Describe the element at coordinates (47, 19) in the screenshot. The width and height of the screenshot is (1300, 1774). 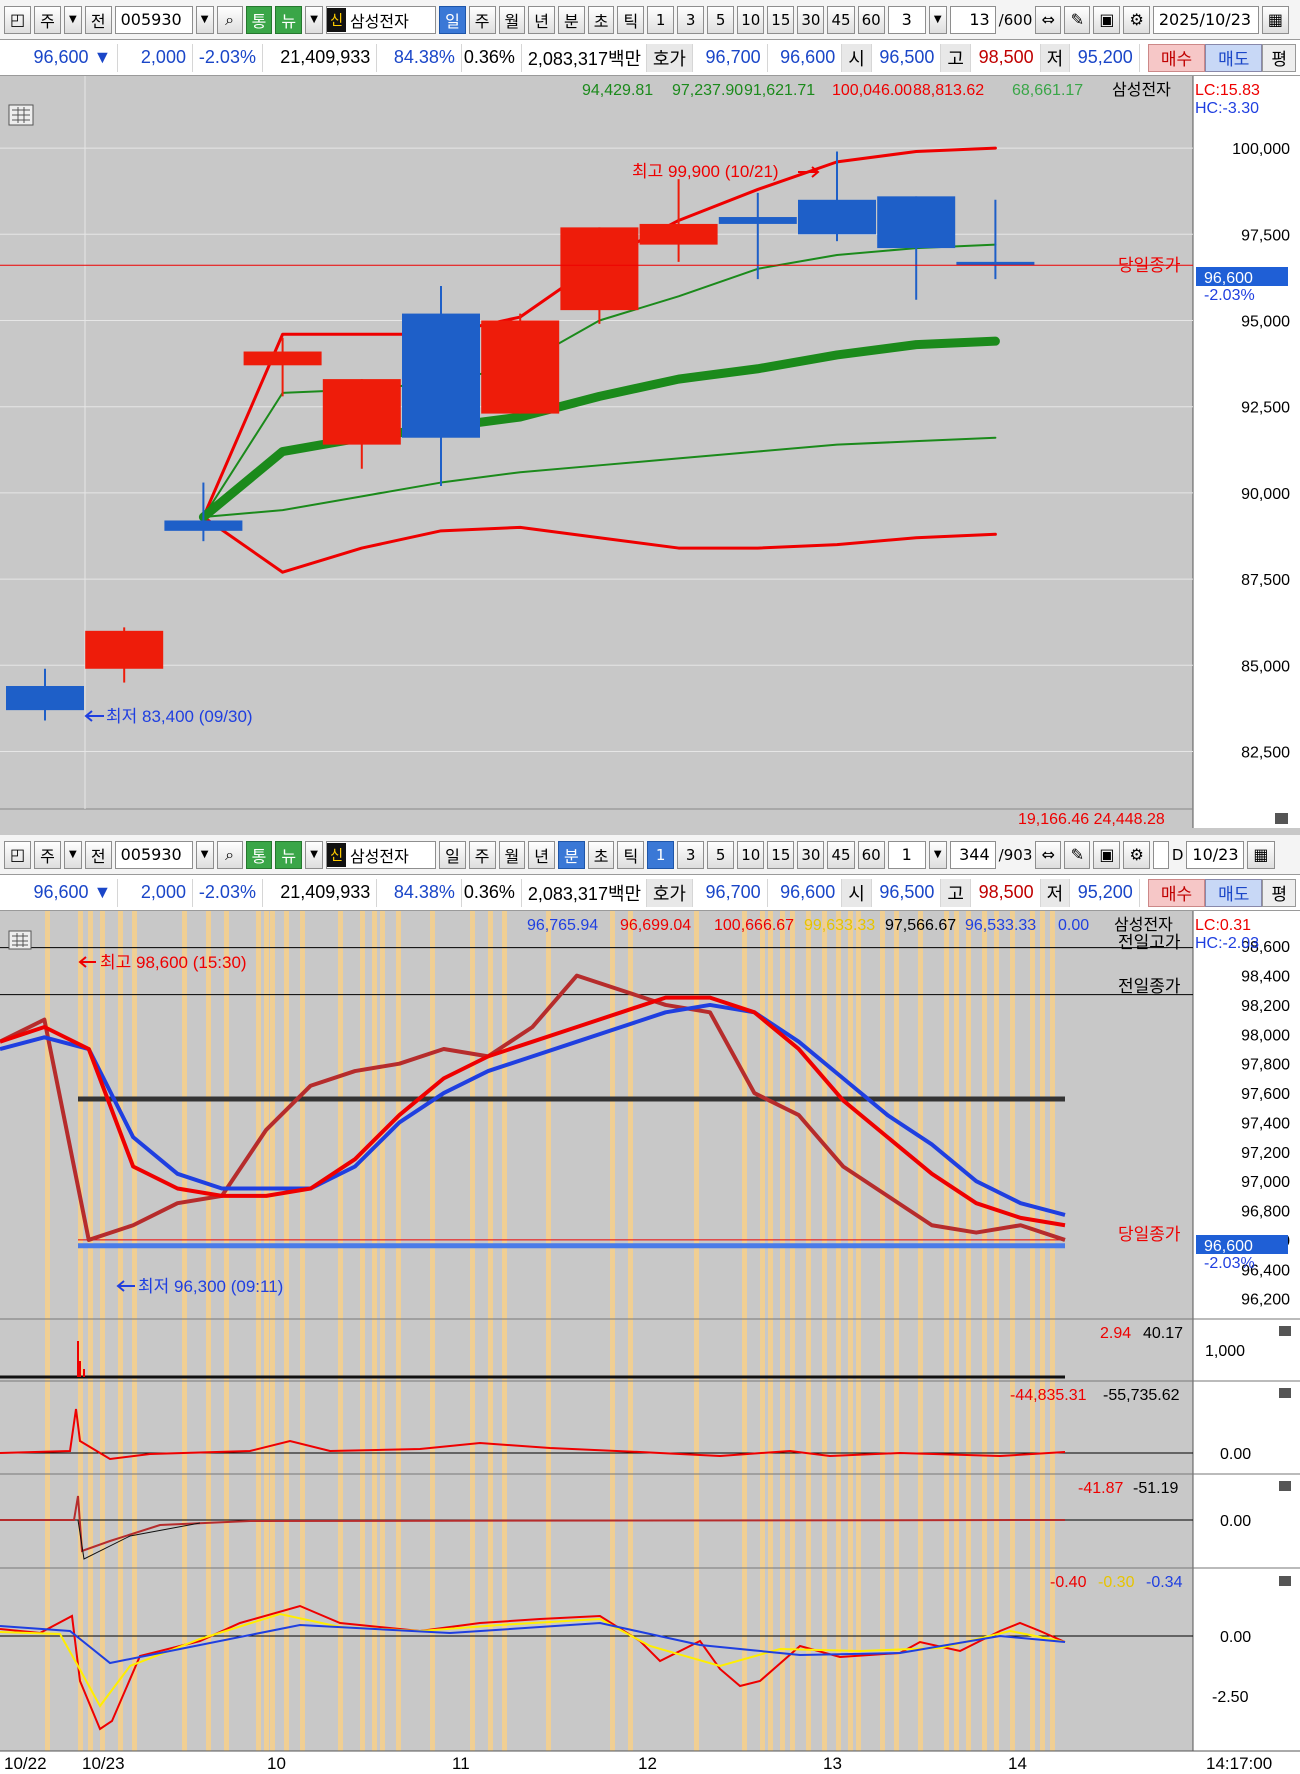
I see `type-selector: 주` at that location.